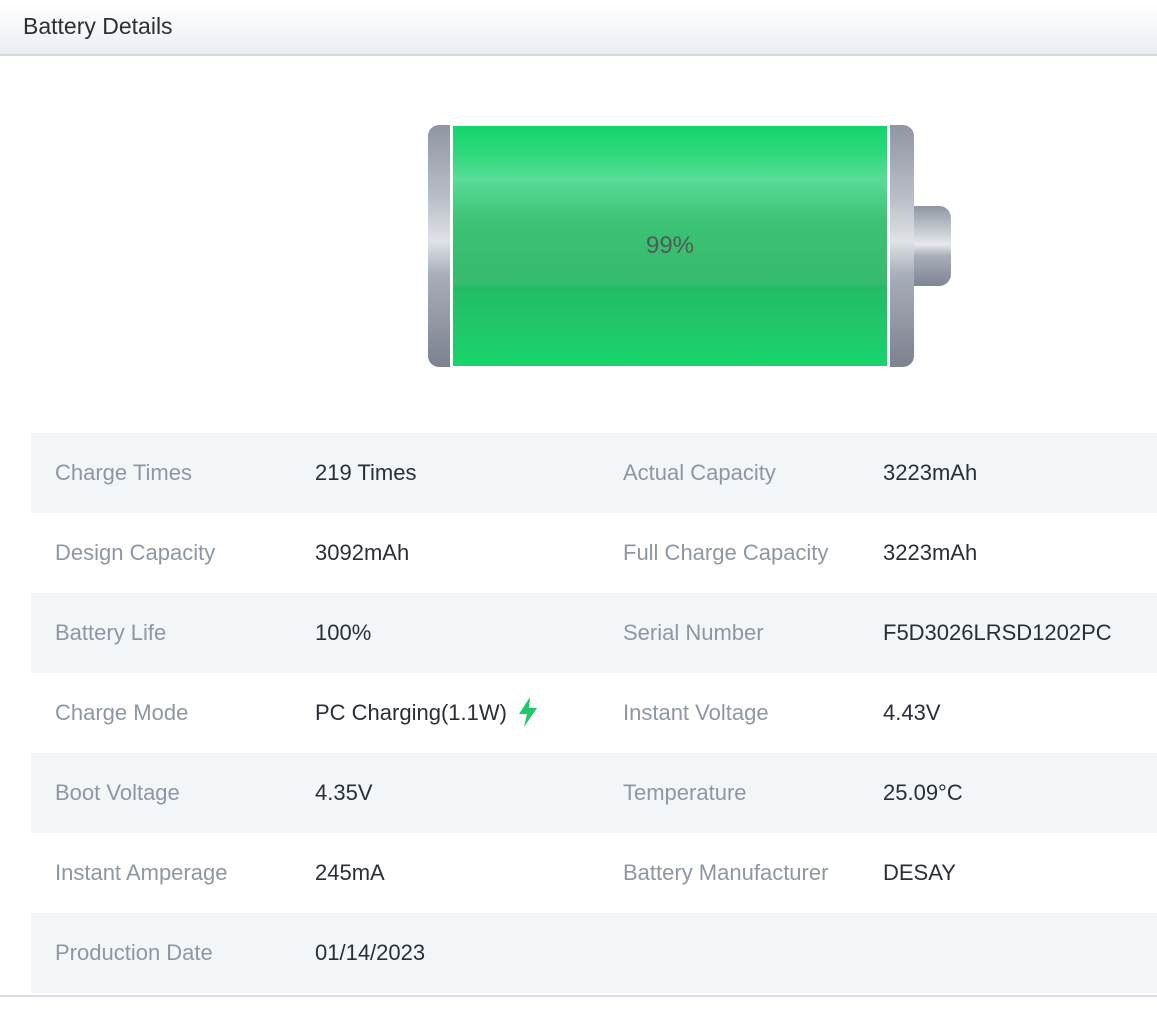 The height and width of the screenshot is (1016, 1157). Describe the element at coordinates (117, 792) in the screenshot. I see `boot-voltage-label: Boot Voltage` at that location.